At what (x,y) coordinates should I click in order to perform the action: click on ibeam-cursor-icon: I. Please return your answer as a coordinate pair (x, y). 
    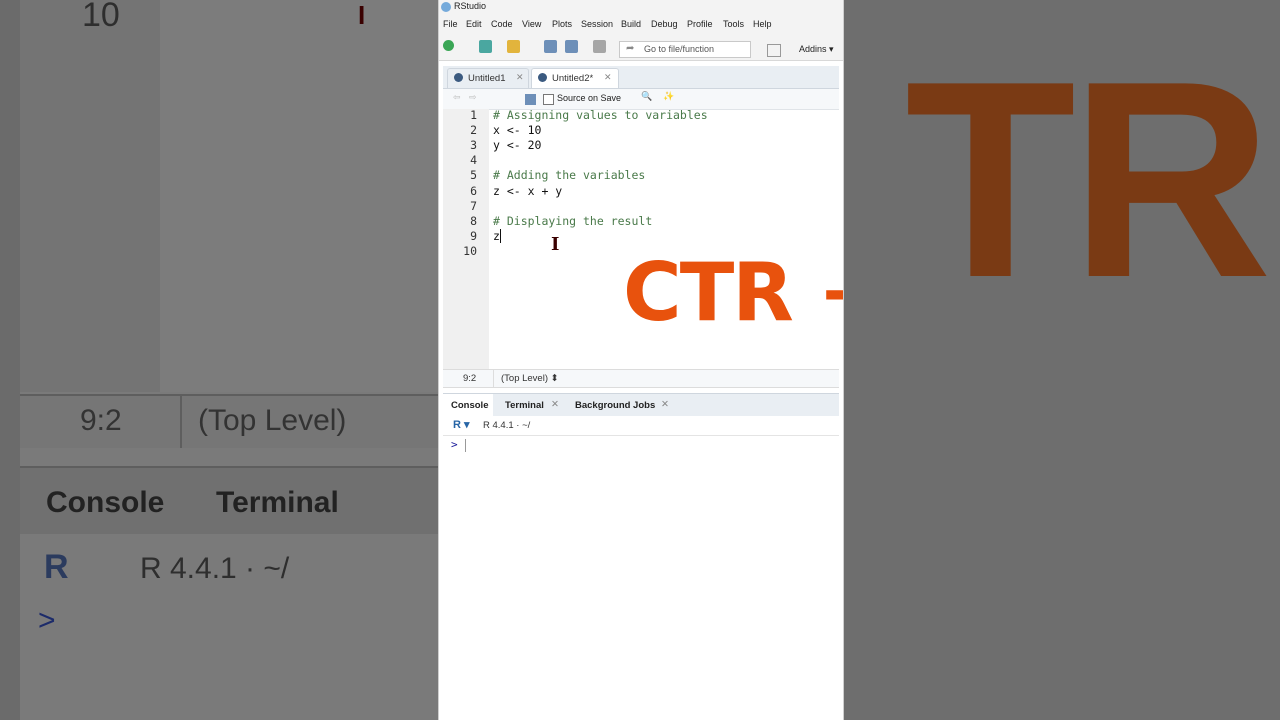
    Looking at the image, I should click on (555, 244).